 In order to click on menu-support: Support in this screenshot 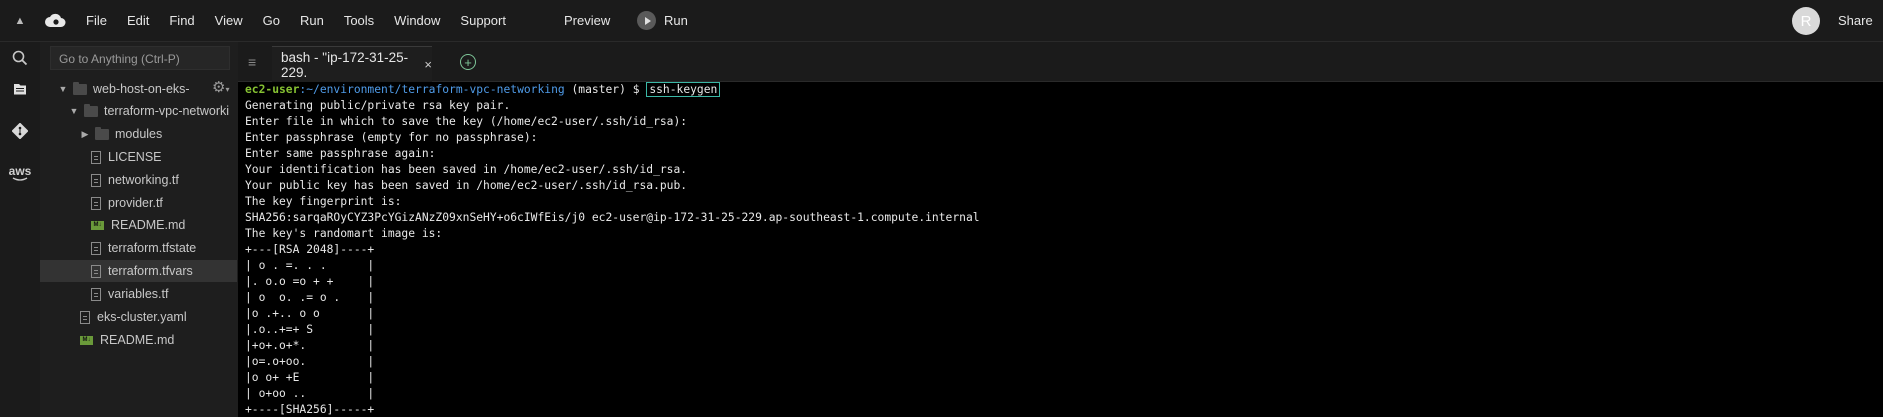, I will do `click(483, 20)`.